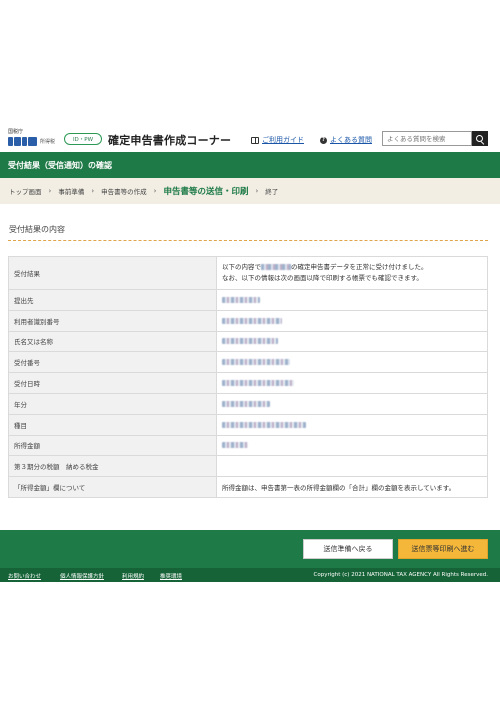 This screenshot has height=711, width=500. Describe the element at coordinates (248, 240) in the screenshot. I see `section-divider` at that location.